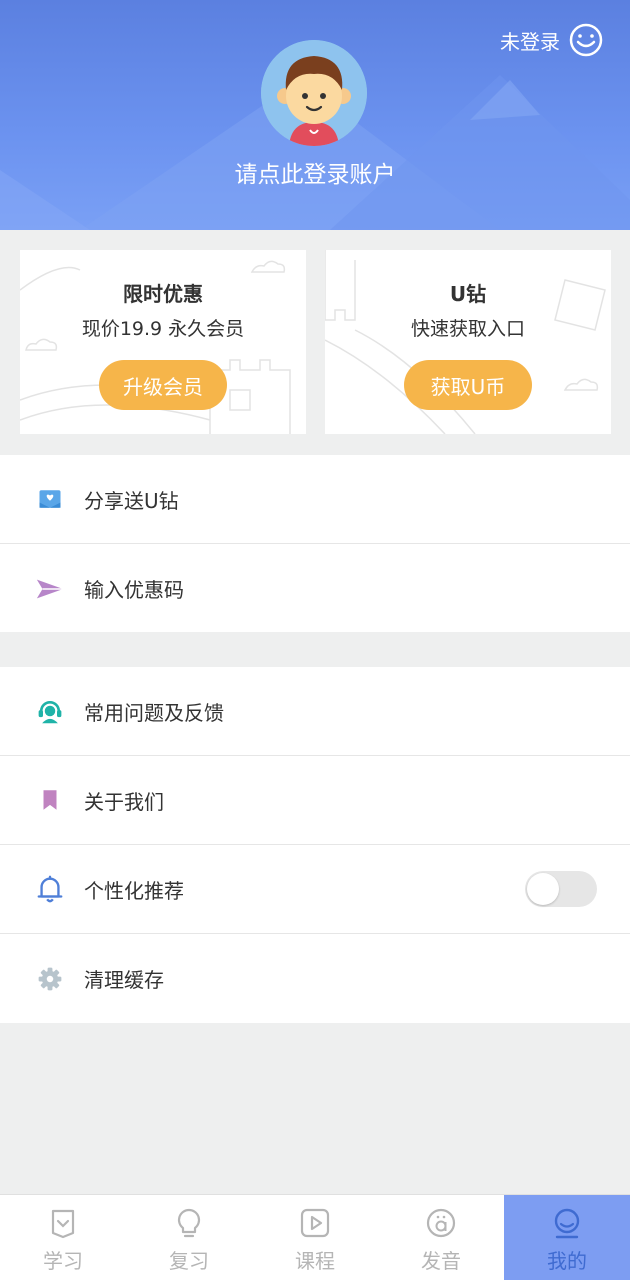 This screenshot has height=1280, width=630. I want to click on menu-group-rewards: 分享送U钻 输入优惠码, so click(315, 543).